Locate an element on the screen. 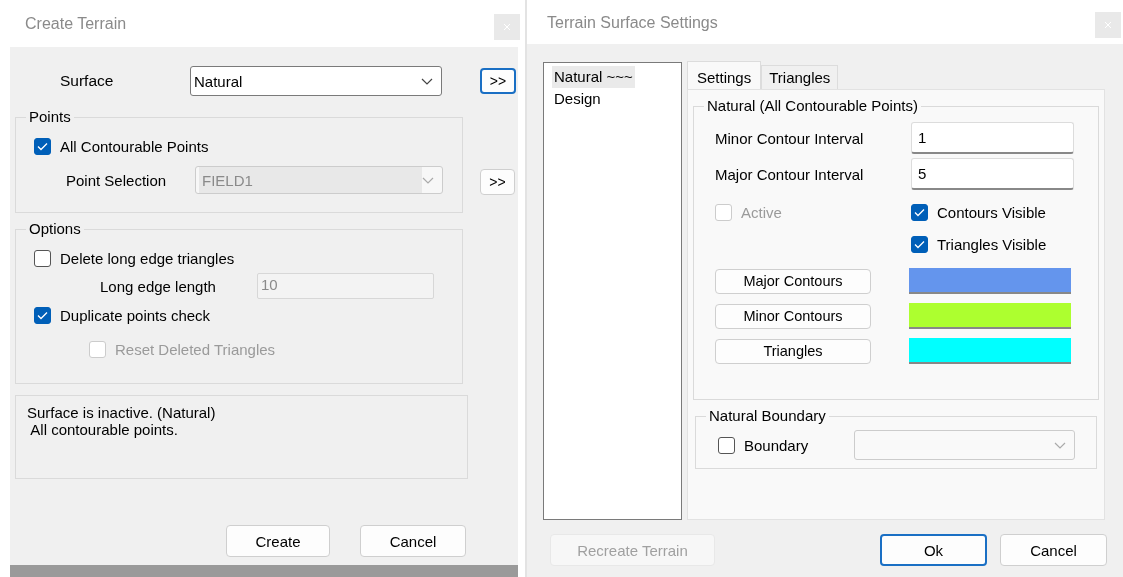 Image resolution: width=1123 pixels, height=577 pixels. field-label: Minor Contour Interval is located at coordinates (790, 138).